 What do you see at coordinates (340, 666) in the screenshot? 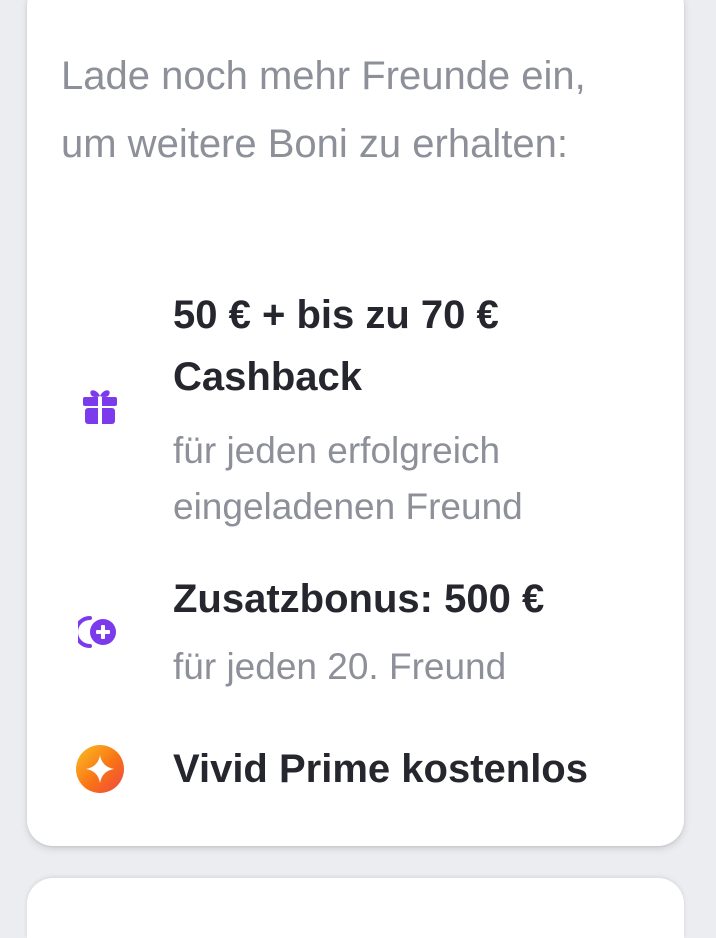
I see `benefit-subtitle: für jeden 20. Freund` at bounding box center [340, 666].